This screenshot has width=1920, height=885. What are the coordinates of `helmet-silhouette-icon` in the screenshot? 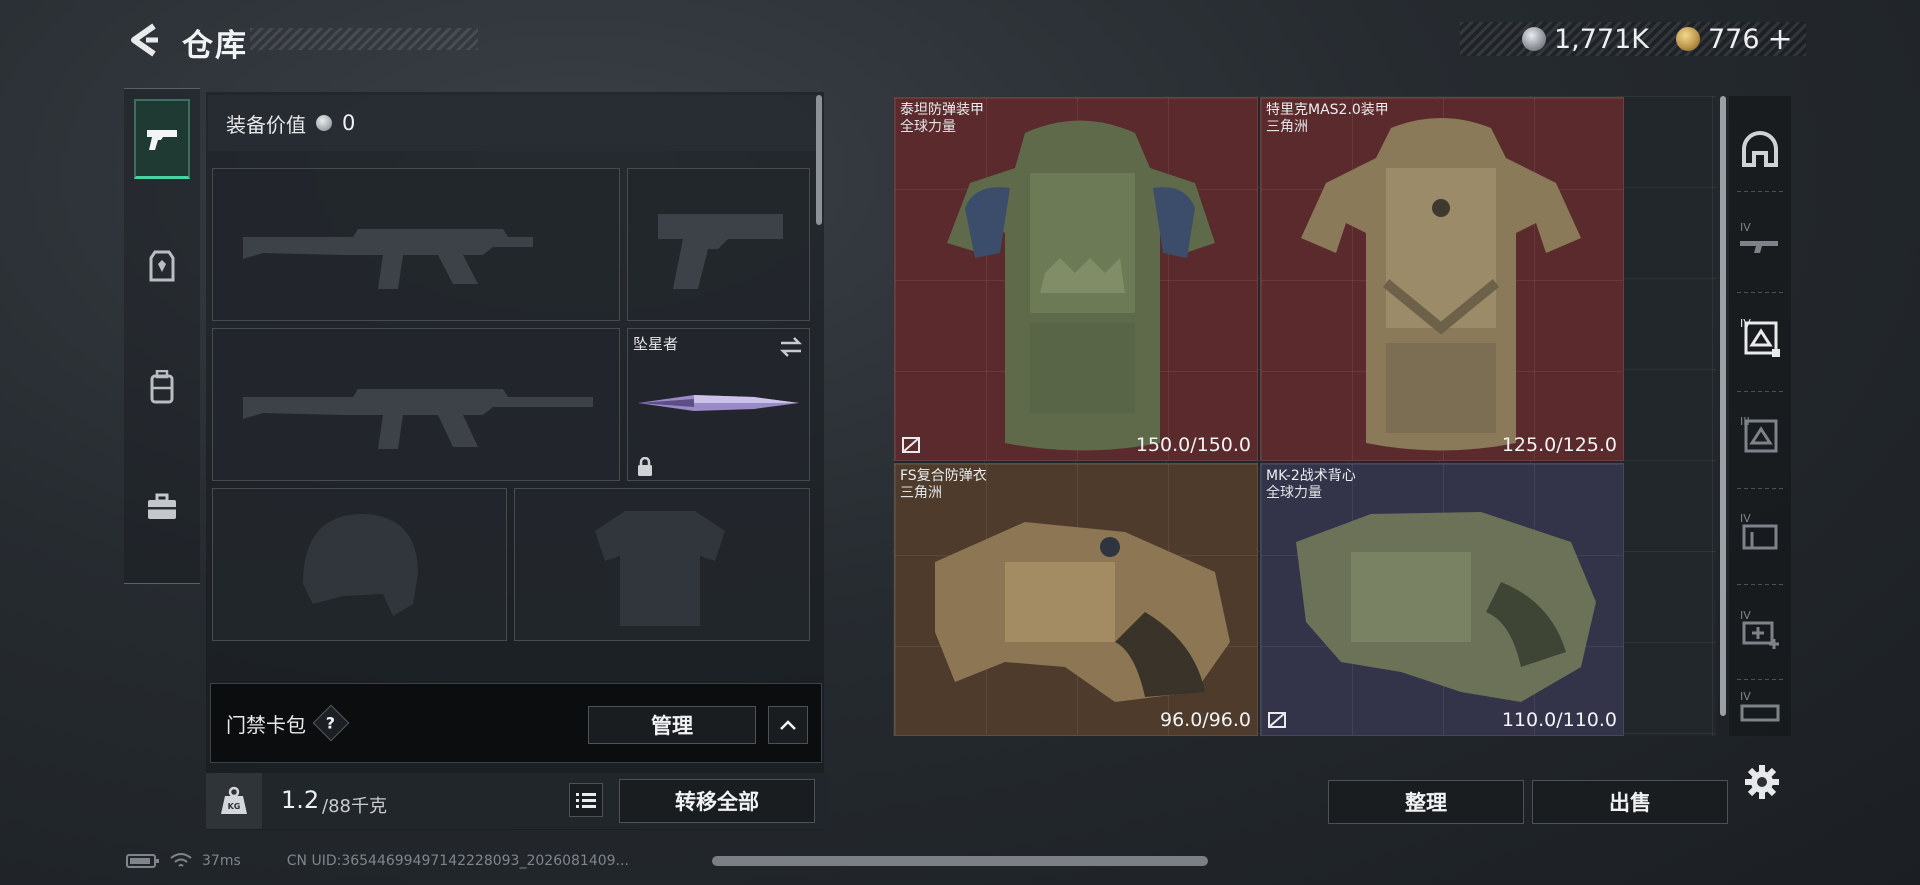 It's located at (360, 565).